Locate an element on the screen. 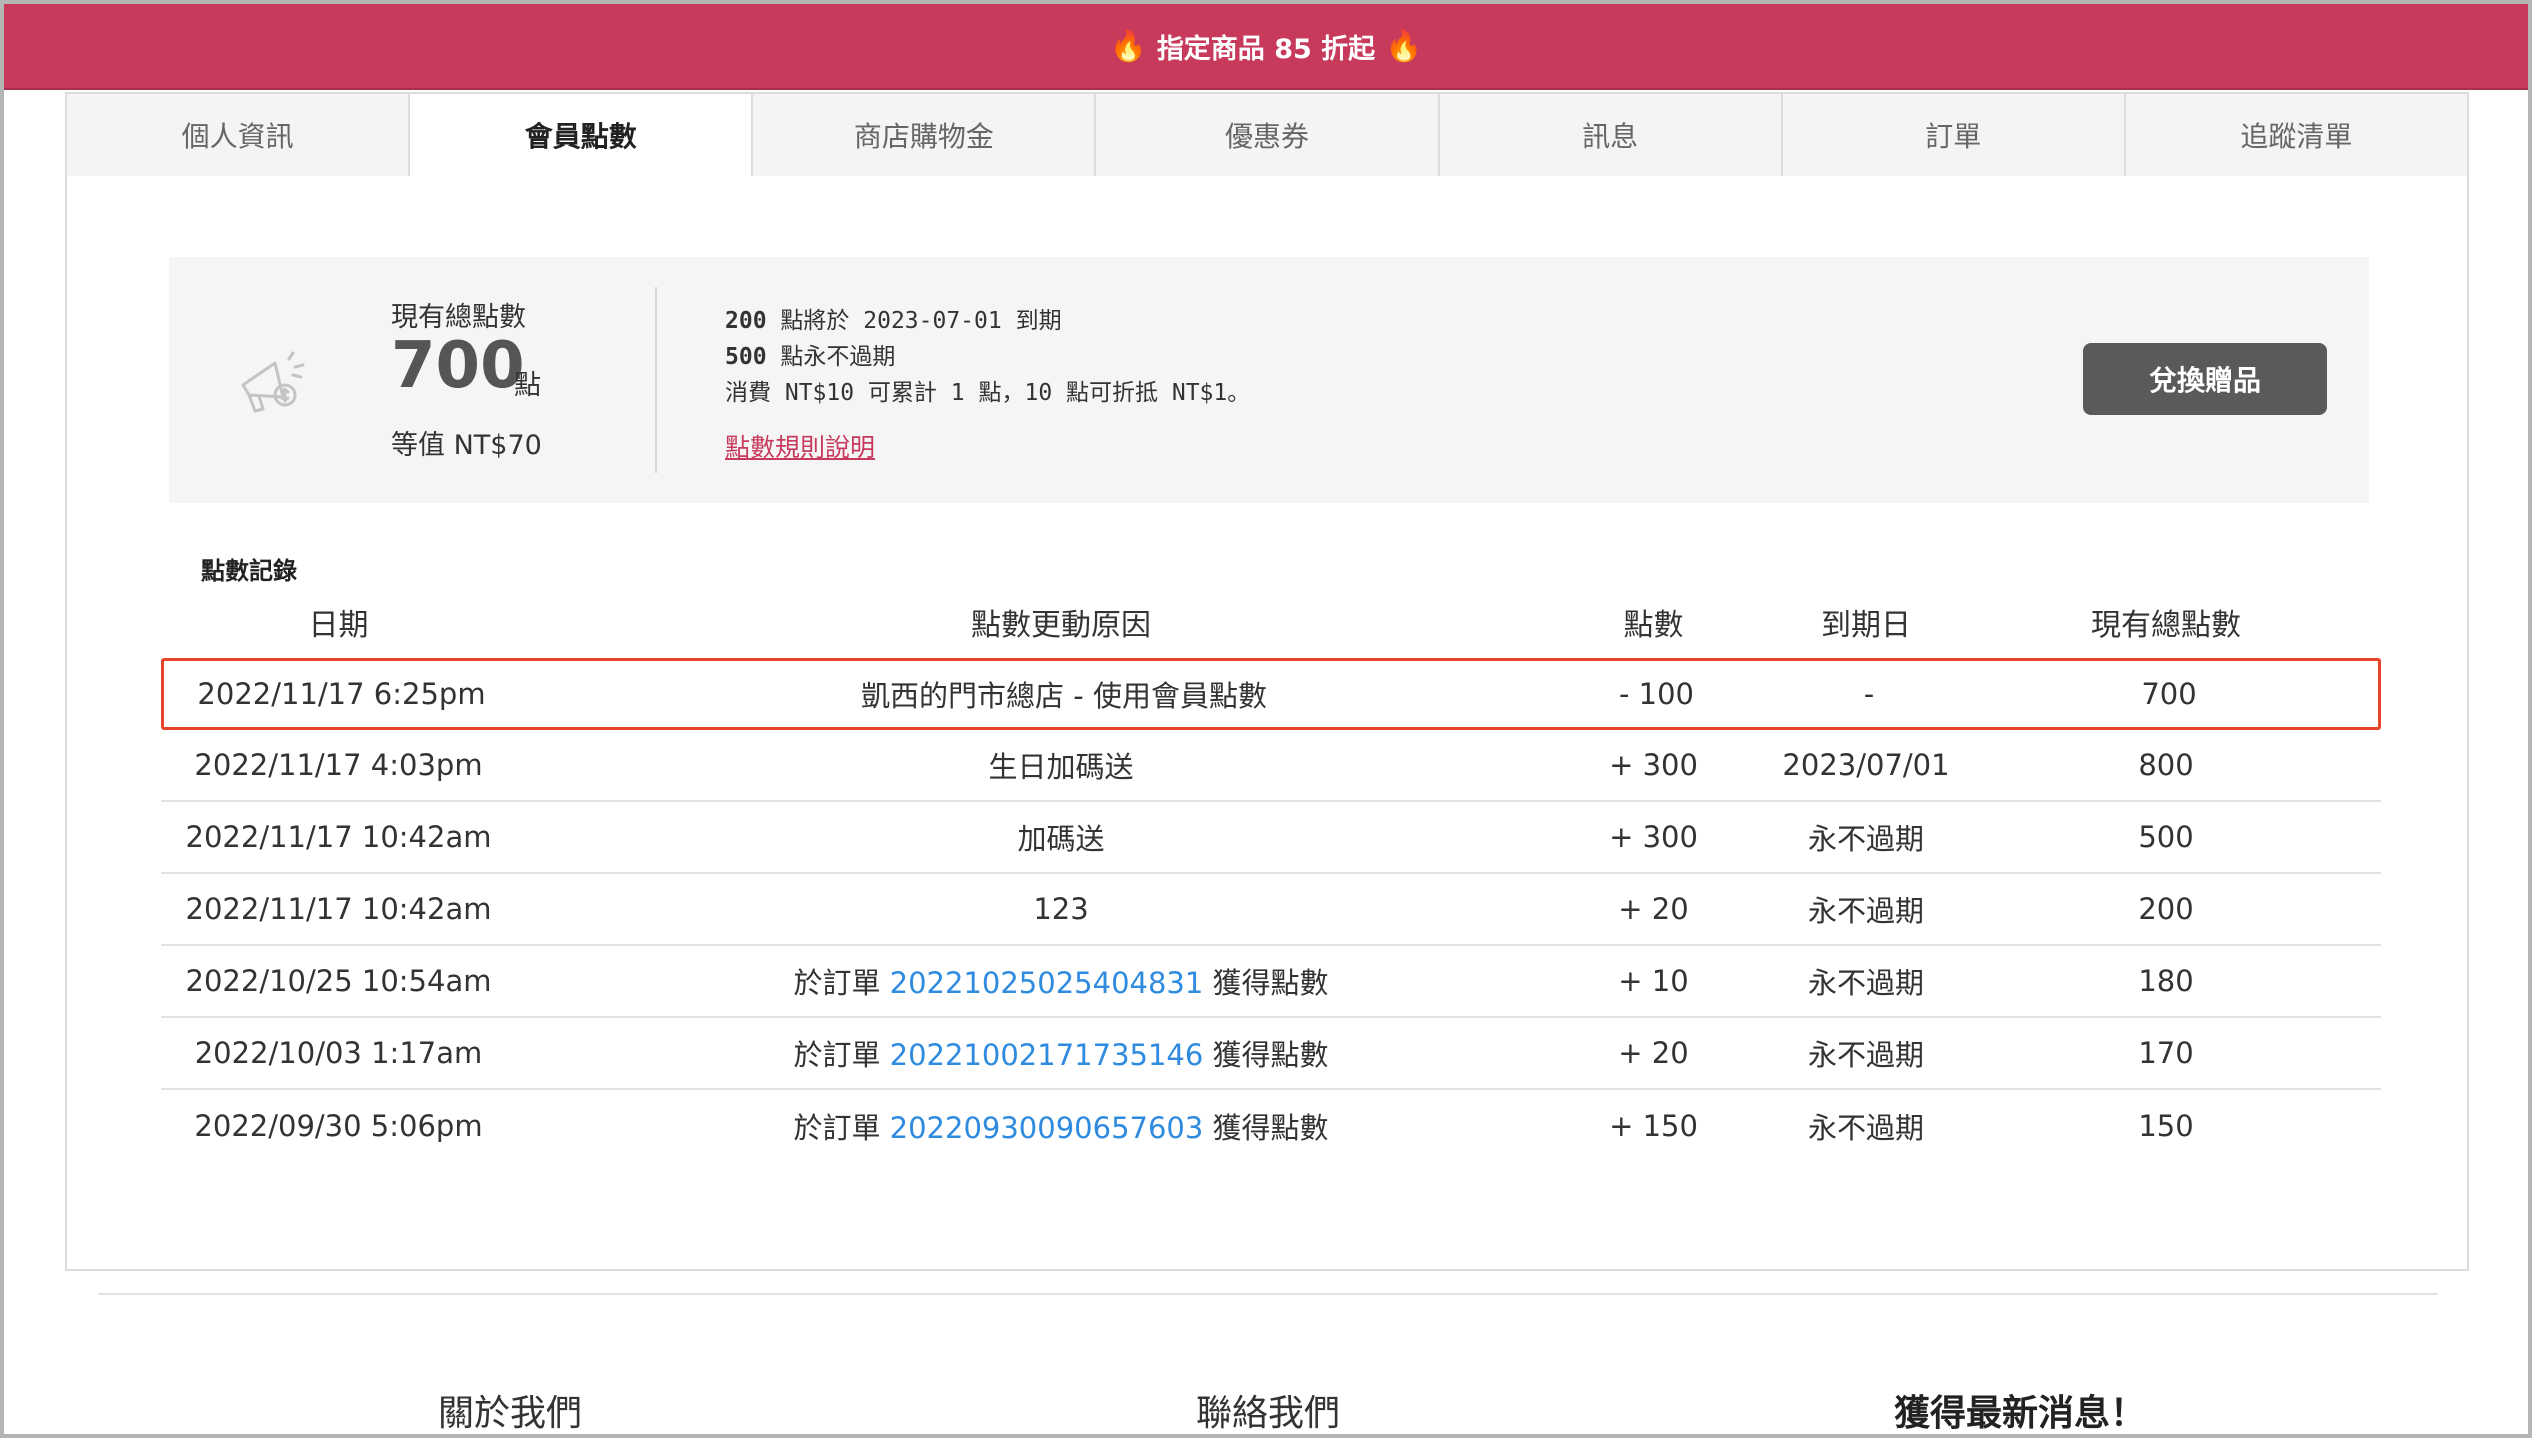 This screenshot has width=2532, height=1438. row-total: 200 is located at coordinates (2166, 909).